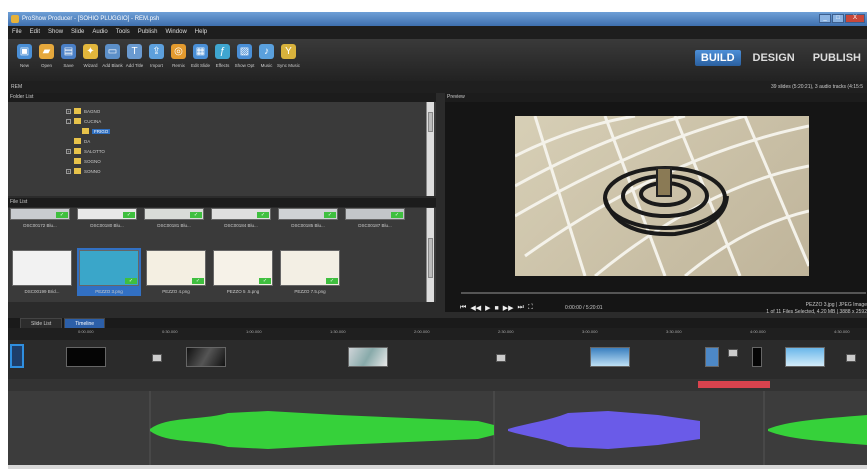 The height and width of the screenshot is (469, 867). Describe the element at coordinates (288, 60) in the screenshot. I see `toolbar-sync-music-button: Y Sync Music` at that location.